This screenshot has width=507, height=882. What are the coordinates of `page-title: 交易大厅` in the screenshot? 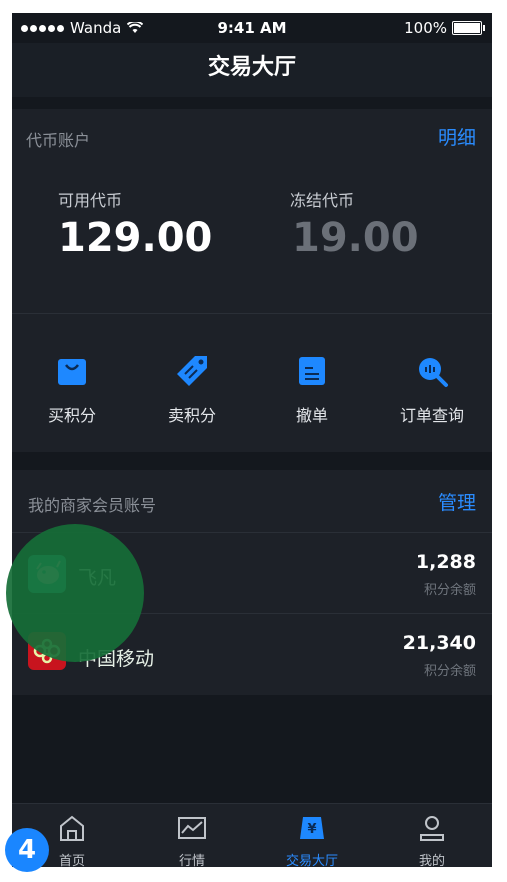 It's located at (252, 70).